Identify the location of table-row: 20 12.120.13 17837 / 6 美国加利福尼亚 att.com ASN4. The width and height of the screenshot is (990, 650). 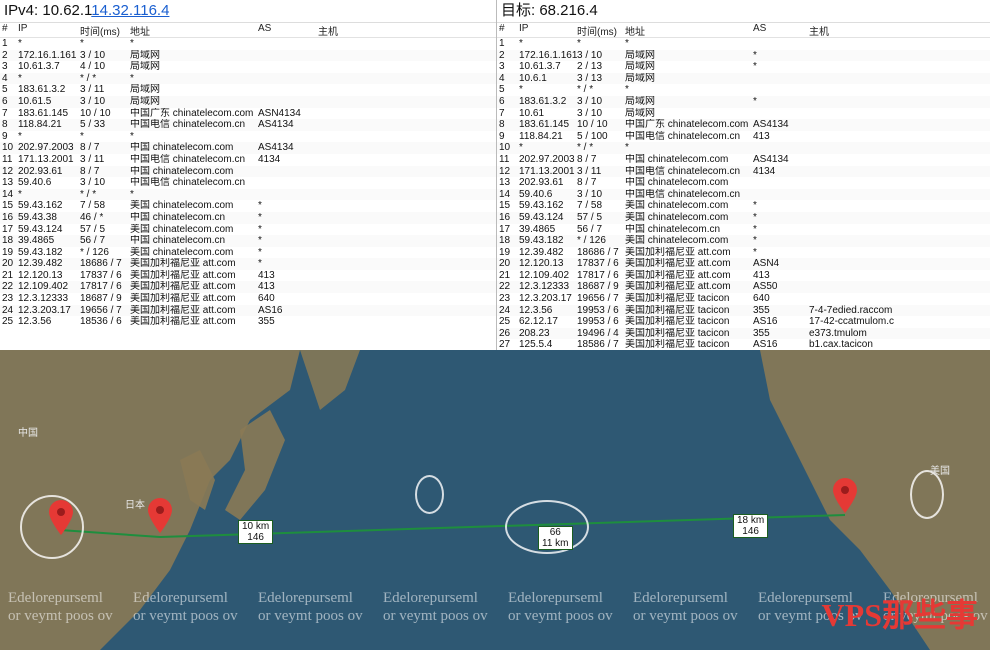
(743, 264).